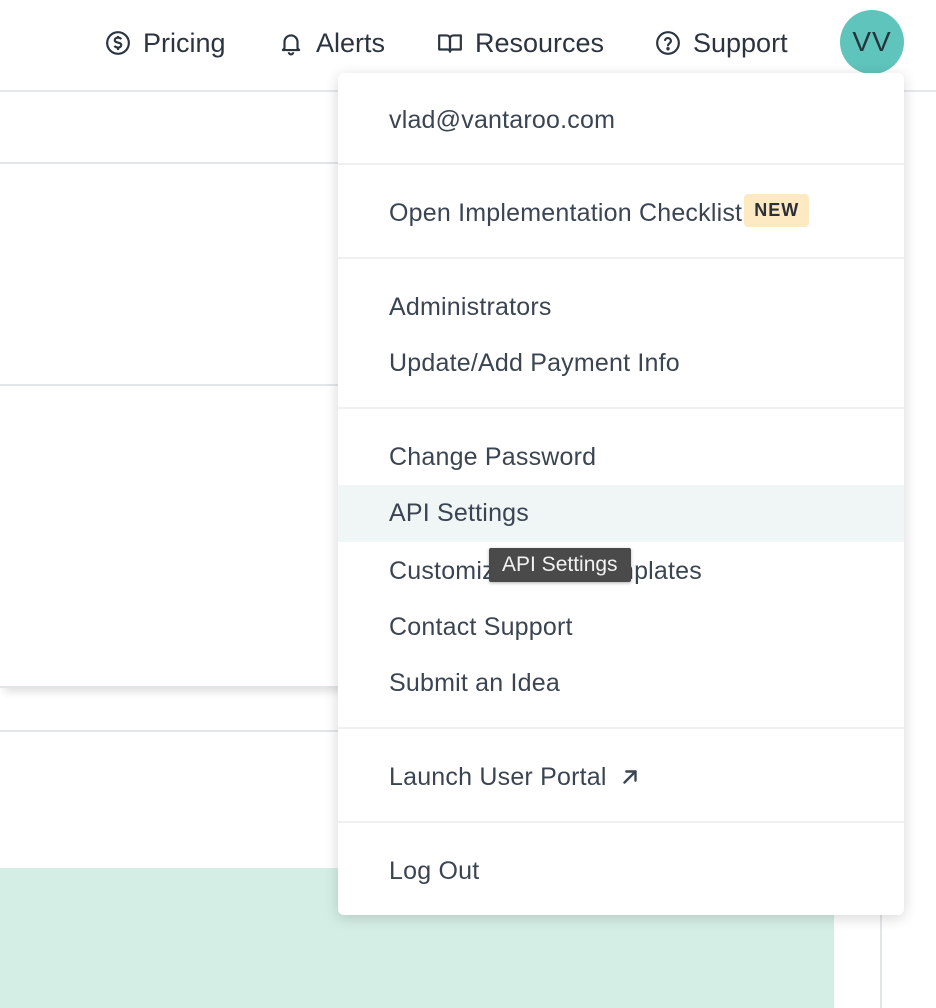  What do you see at coordinates (560, 565) in the screenshot?
I see `tooltip: API Settings` at bounding box center [560, 565].